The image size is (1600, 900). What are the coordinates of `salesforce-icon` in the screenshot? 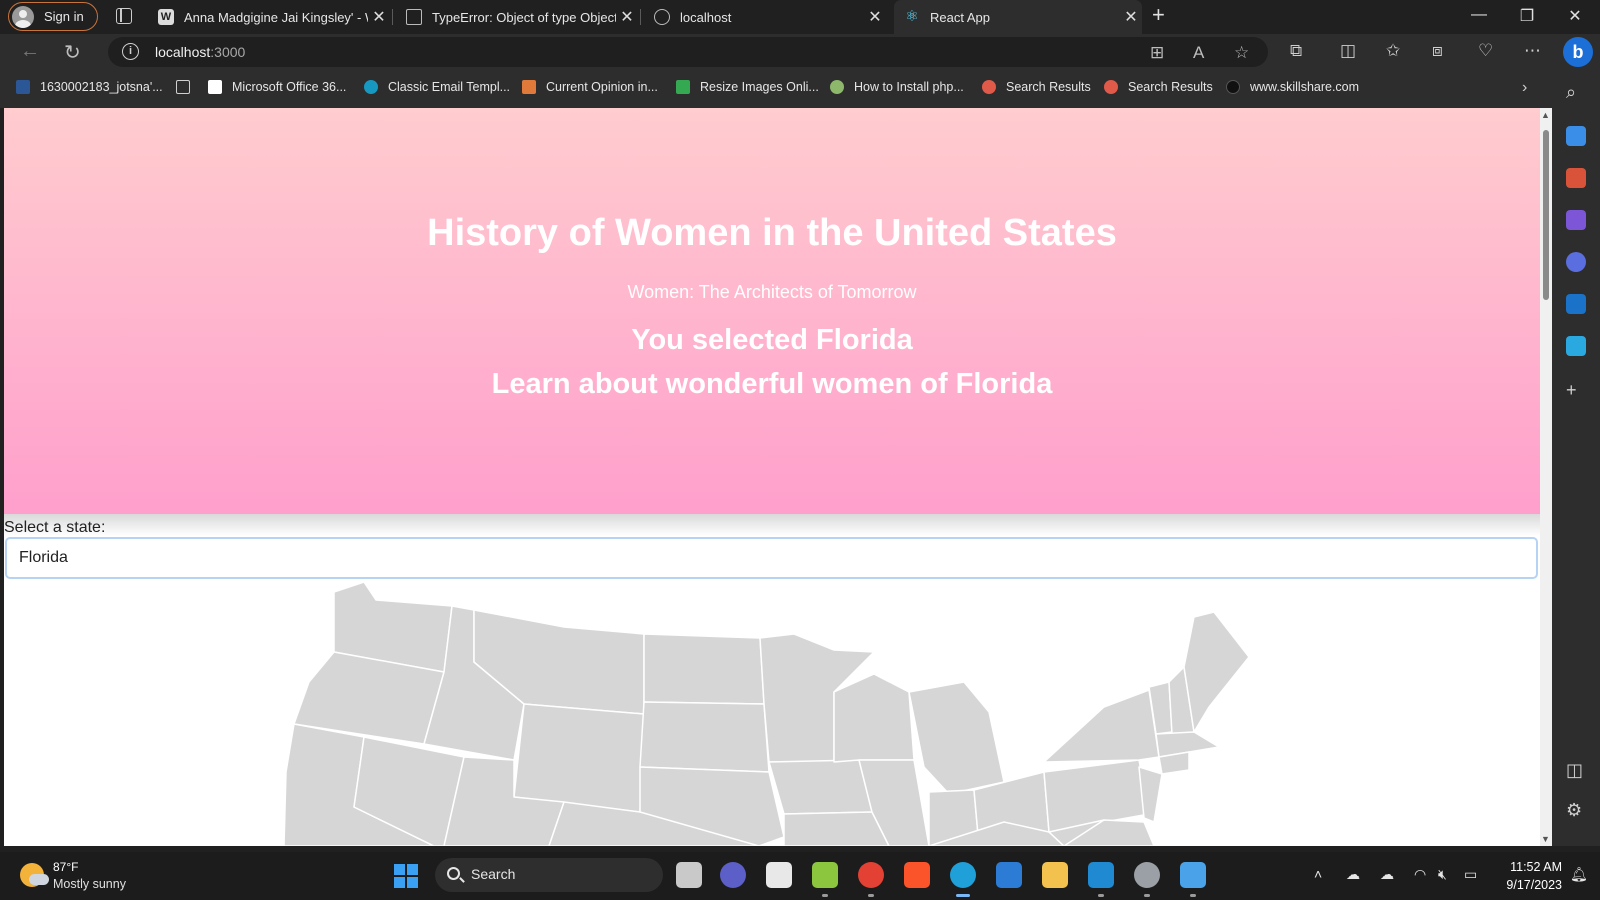 It's located at (371, 87).